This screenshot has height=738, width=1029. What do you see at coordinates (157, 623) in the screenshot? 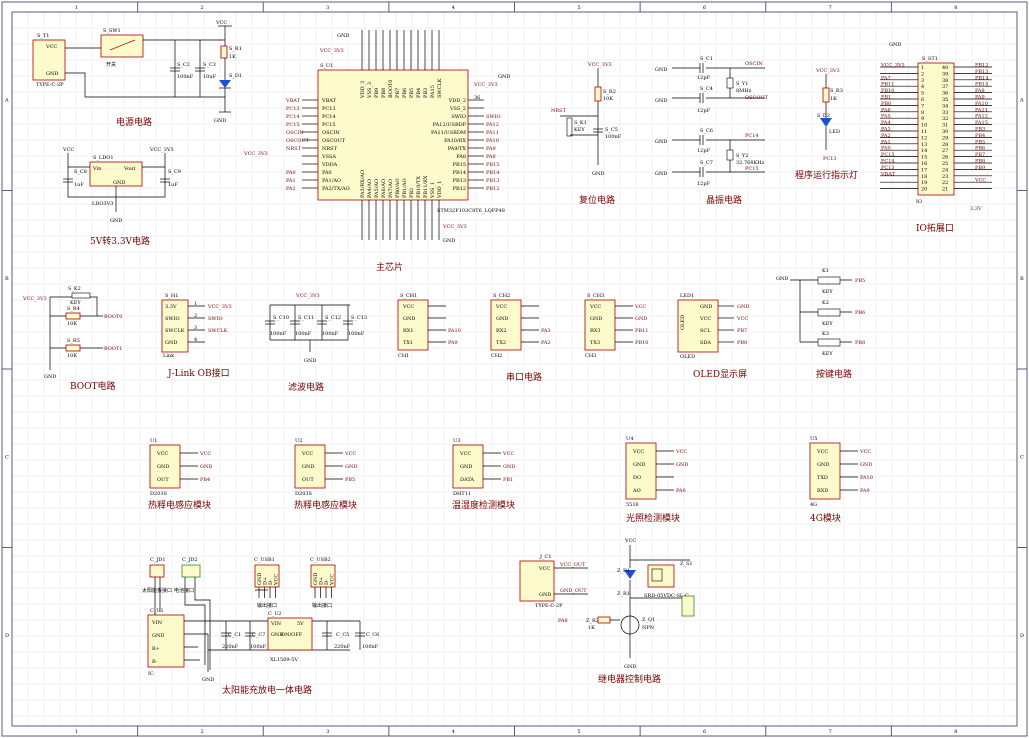
I see `solar-u1-pin-vin: VIN` at bounding box center [157, 623].